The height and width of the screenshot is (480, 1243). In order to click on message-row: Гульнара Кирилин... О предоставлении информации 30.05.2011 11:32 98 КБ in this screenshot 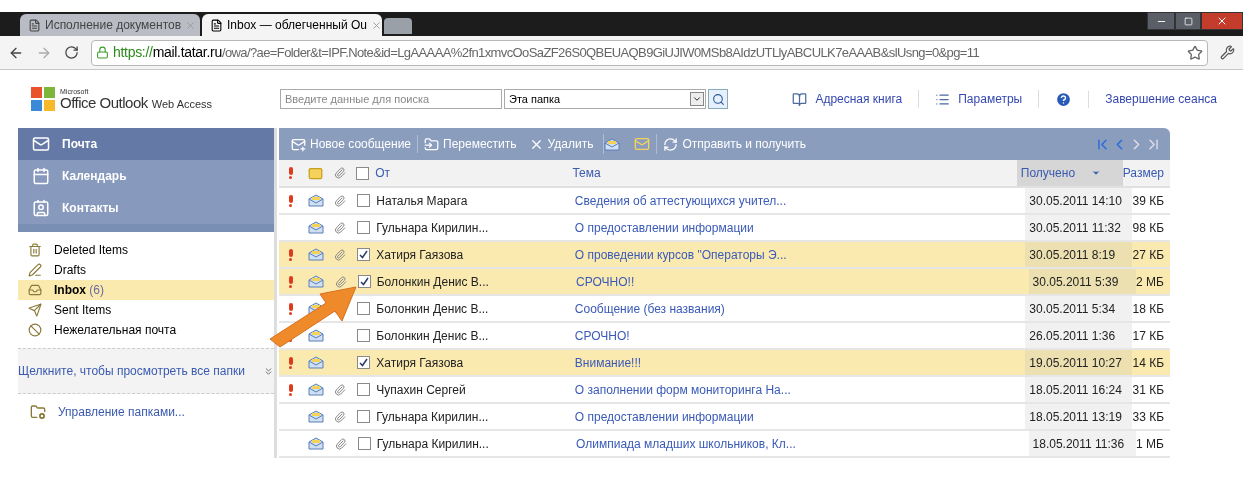, I will do `click(724, 228)`.